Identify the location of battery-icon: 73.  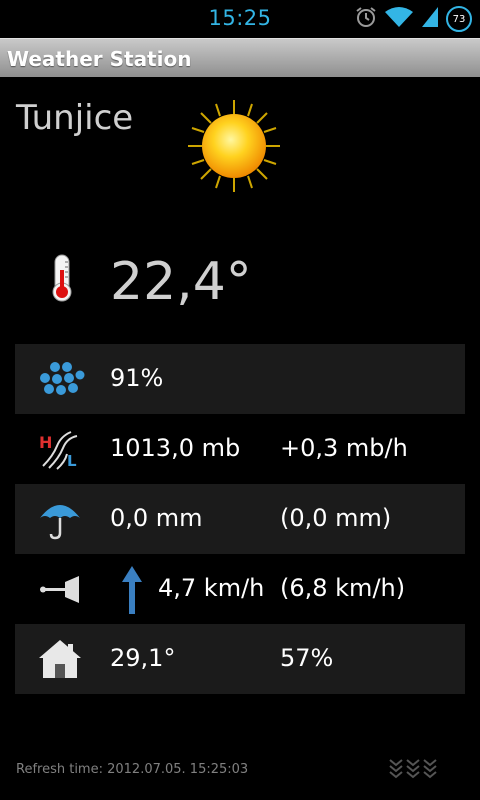
(459, 19).